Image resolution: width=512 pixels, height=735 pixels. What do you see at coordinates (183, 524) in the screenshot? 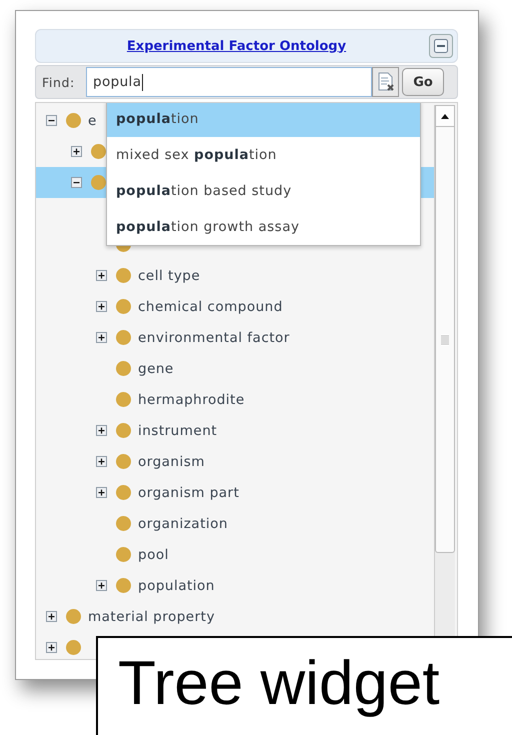
I see `node-label: organization` at bounding box center [183, 524].